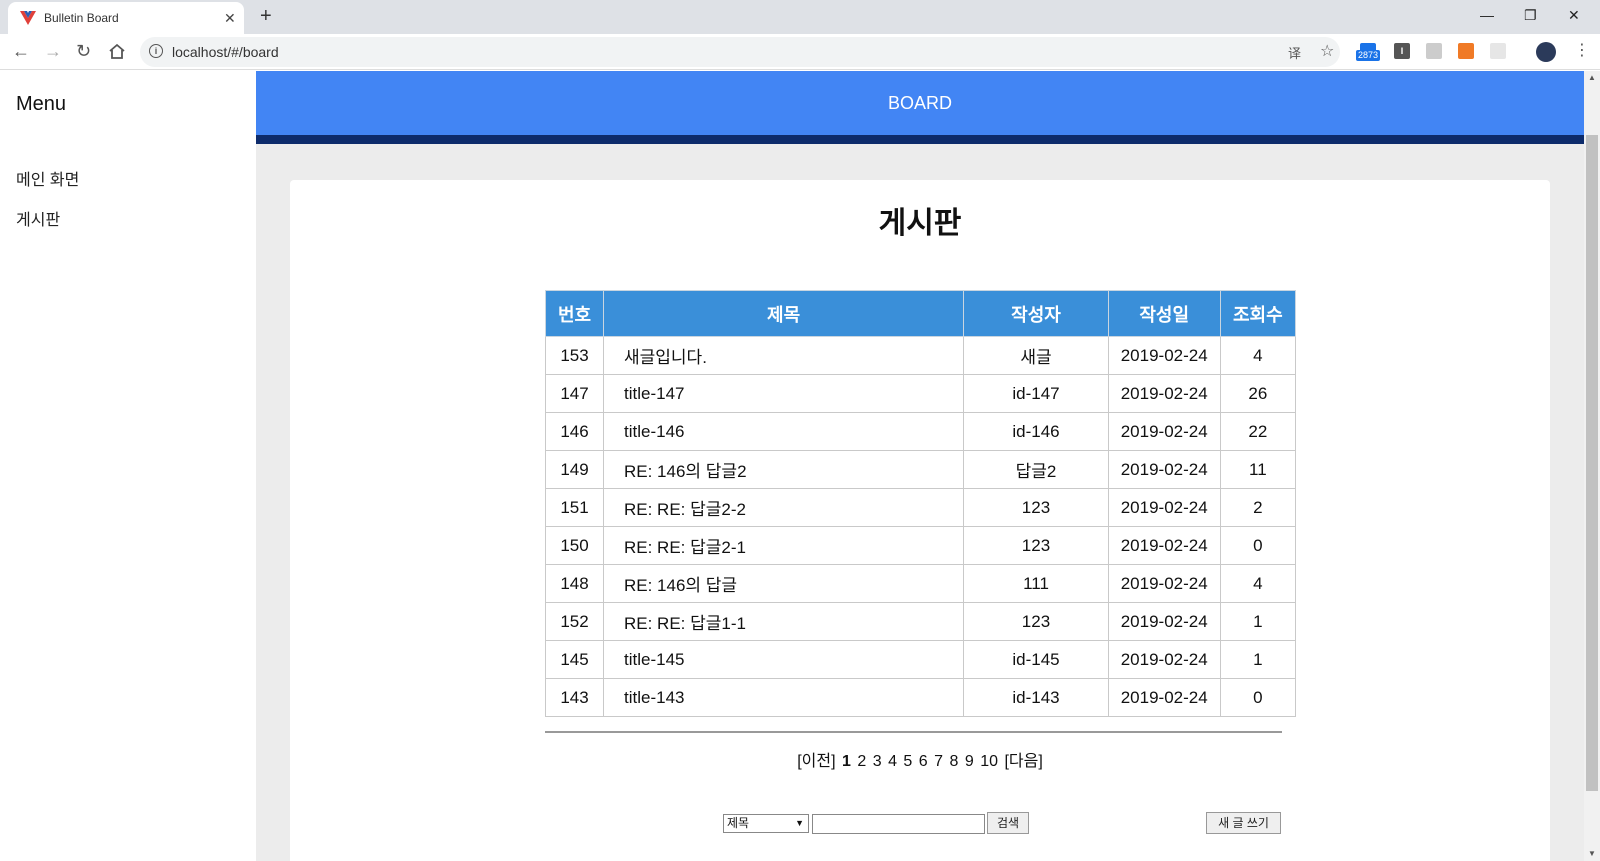 Image resolution: width=1600 pixels, height=861 pixels. Describe the element at coordinates (1258, 507) in the screenshot. I see `post-views: 2` at that location.